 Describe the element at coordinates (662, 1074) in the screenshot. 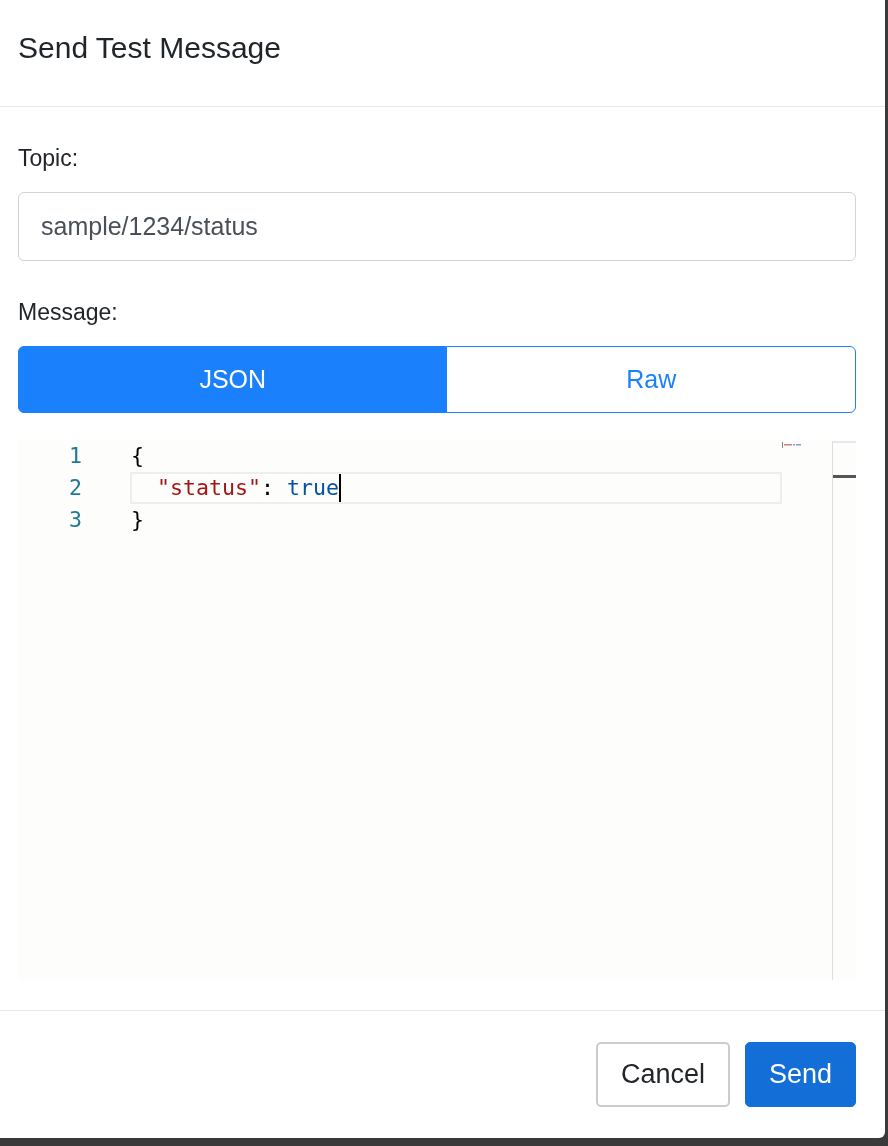

I see `cancel-button: Cancel` at that location.